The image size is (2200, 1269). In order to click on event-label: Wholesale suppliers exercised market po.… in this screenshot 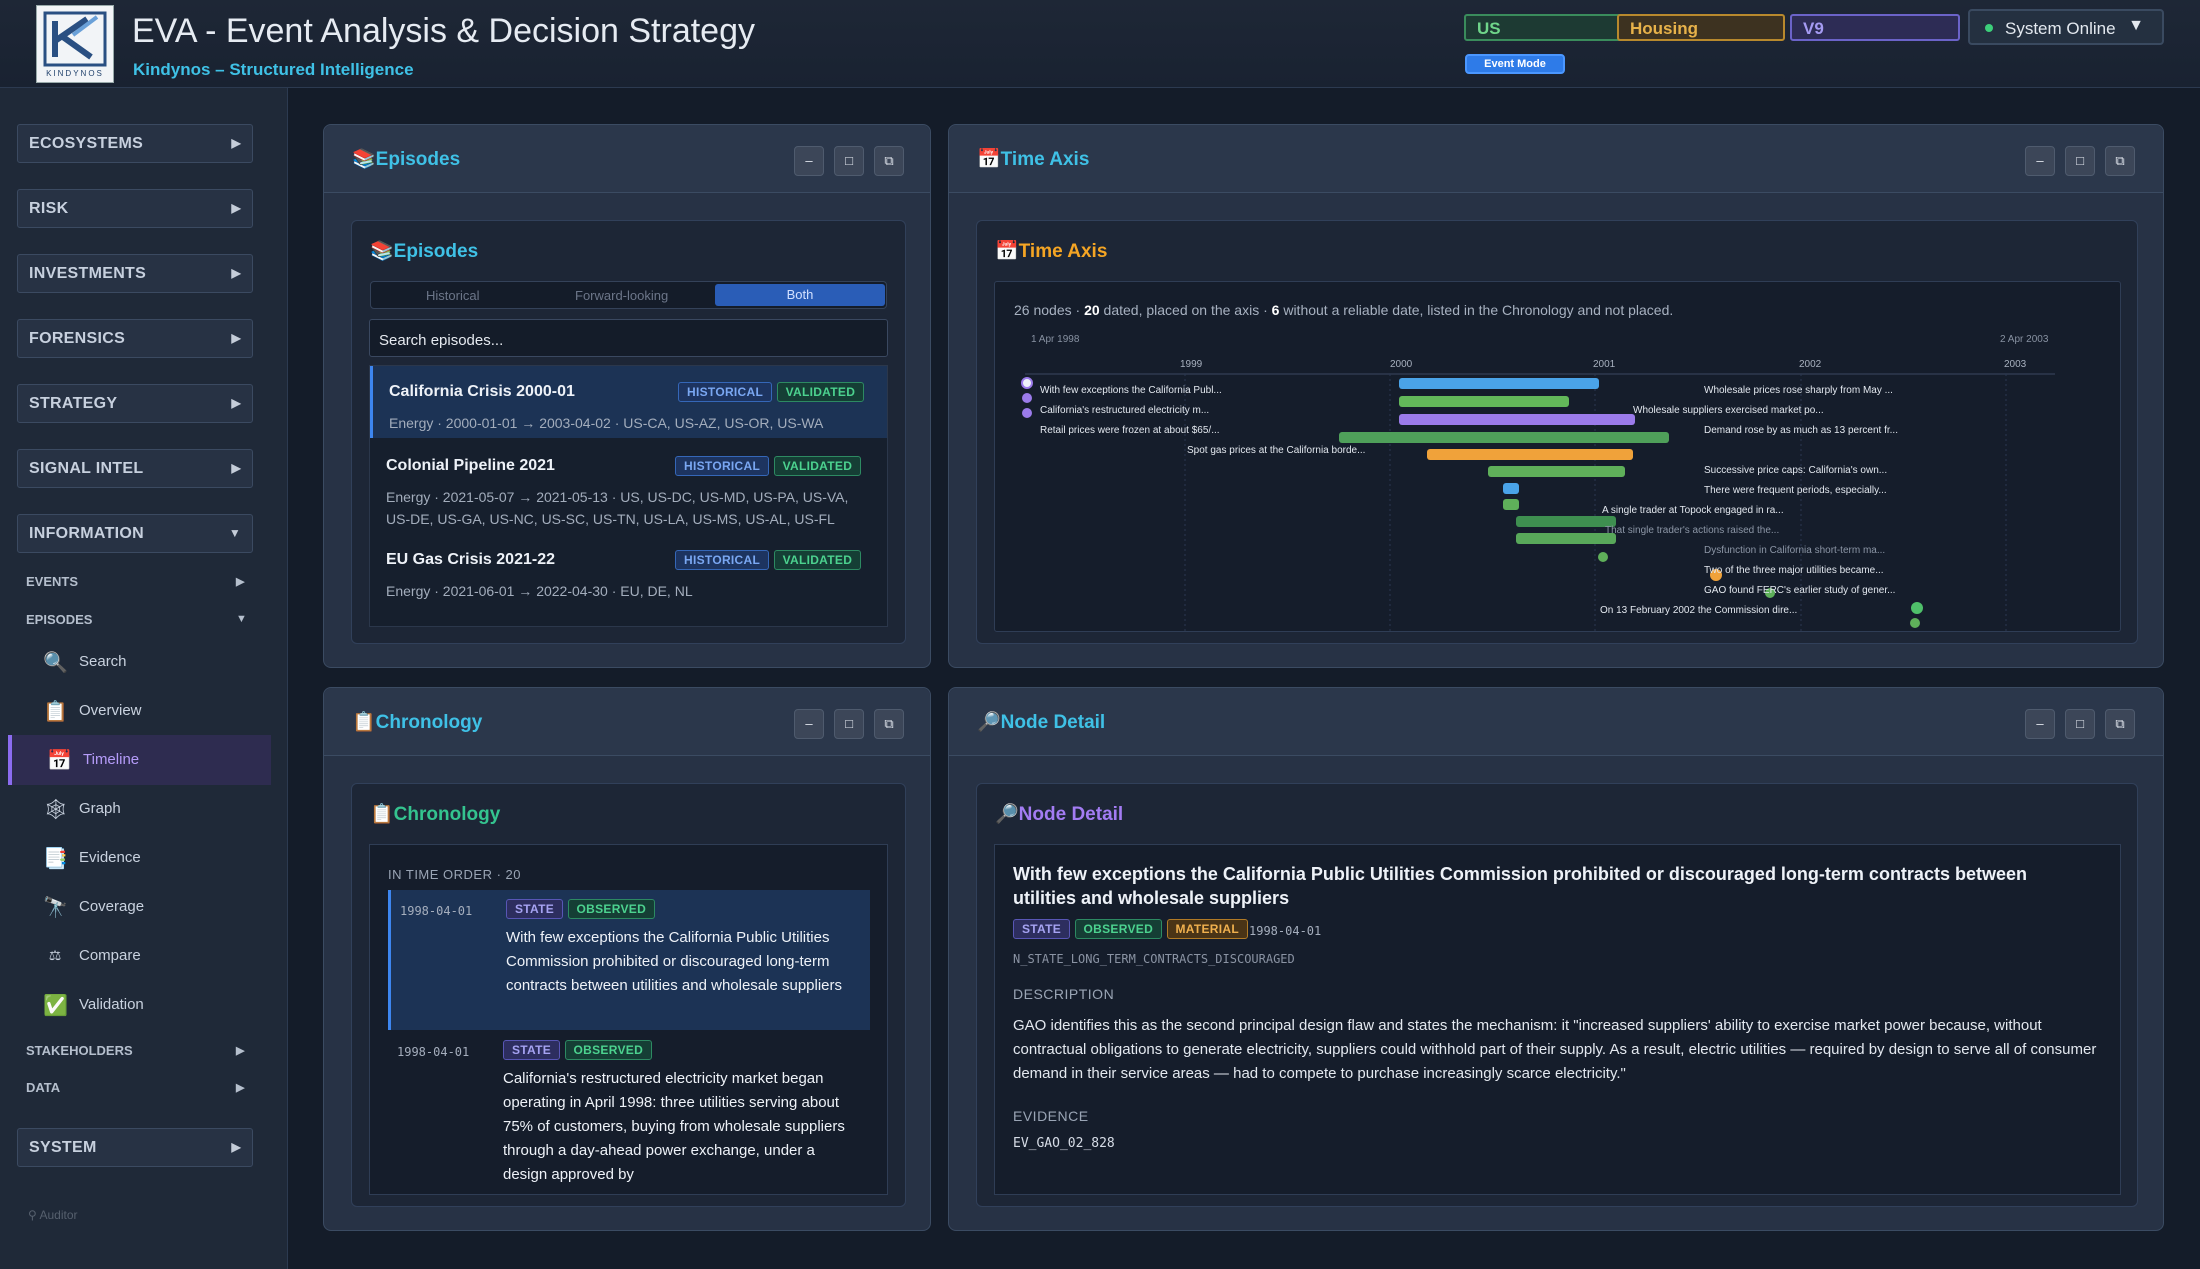, I will do `click(1728, 410)`.